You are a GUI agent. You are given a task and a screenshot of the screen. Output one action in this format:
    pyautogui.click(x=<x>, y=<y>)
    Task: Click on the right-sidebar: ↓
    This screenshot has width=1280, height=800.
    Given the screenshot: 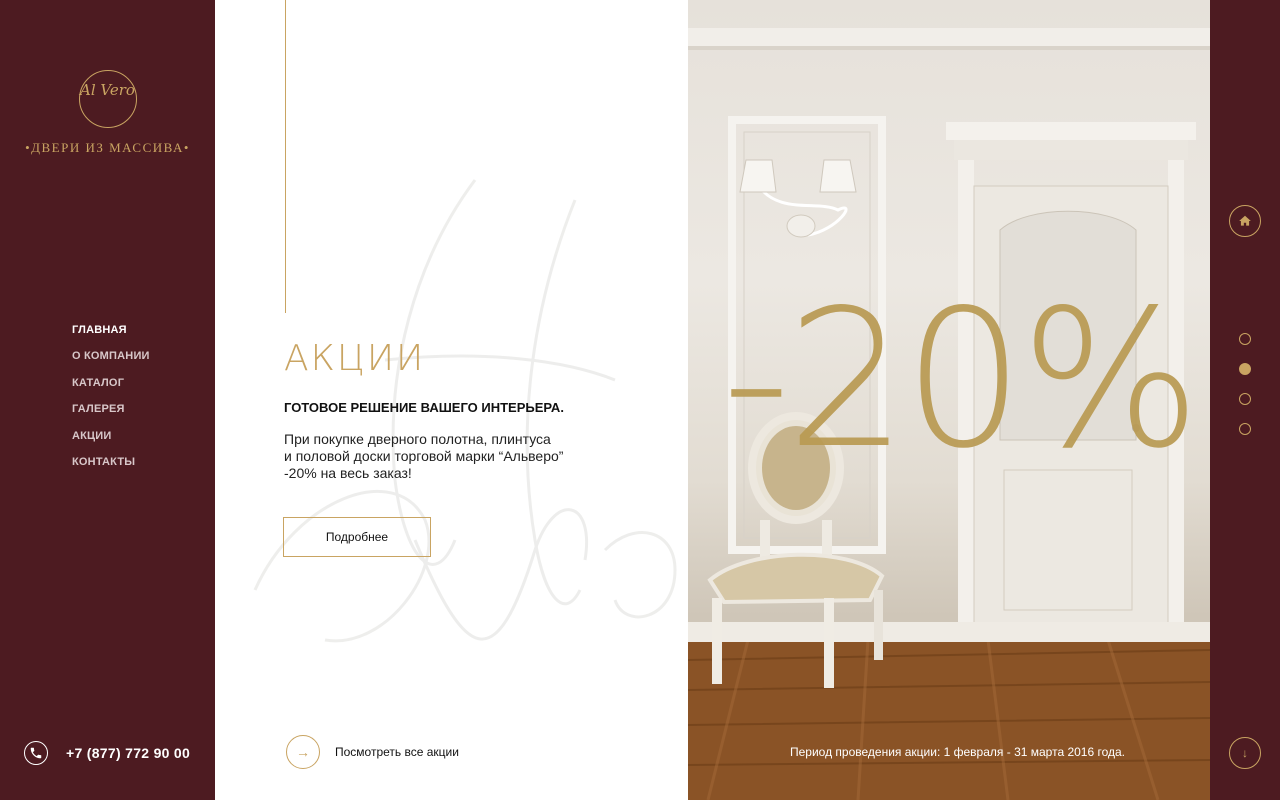 What is the action you would take?
    pyautogui.click(x=1245, y=400)
    